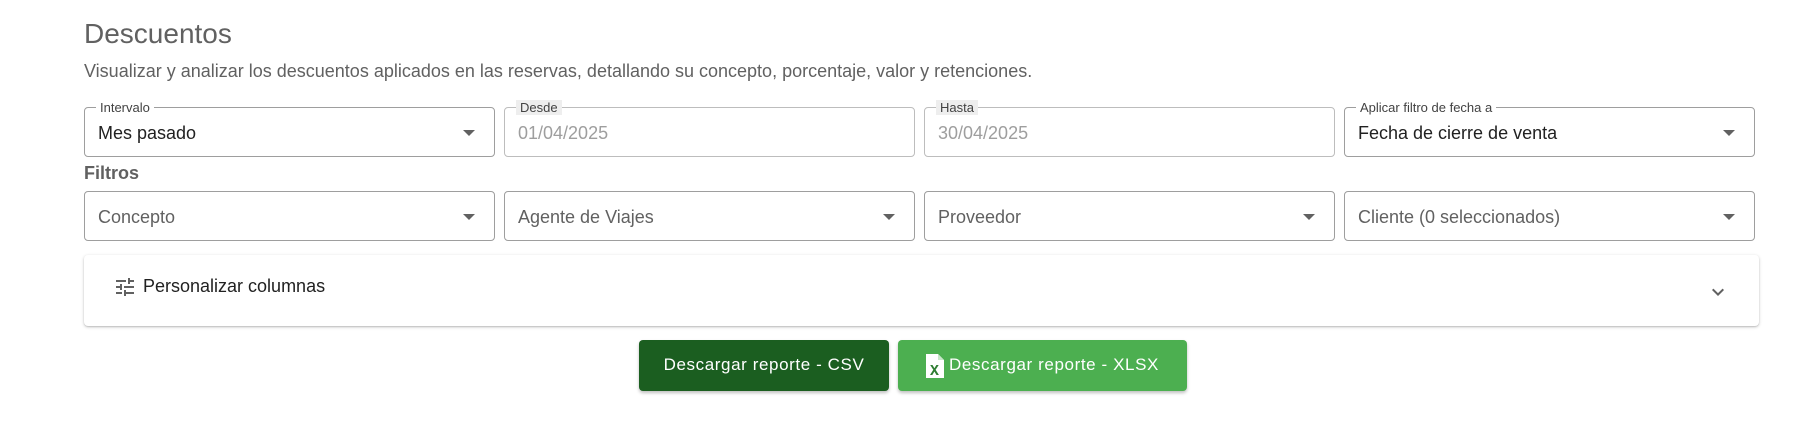 The width and height of the screenshot is (1797, 441). Describe the element at coordinates (889, 217) in the screenshot. I see `travel-agent-dropdown-icon` at that location.